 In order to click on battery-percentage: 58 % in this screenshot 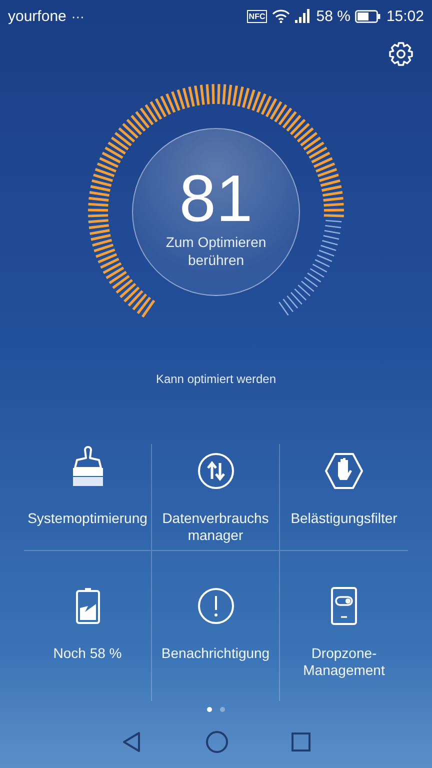, I will do `click(333, 16)`.